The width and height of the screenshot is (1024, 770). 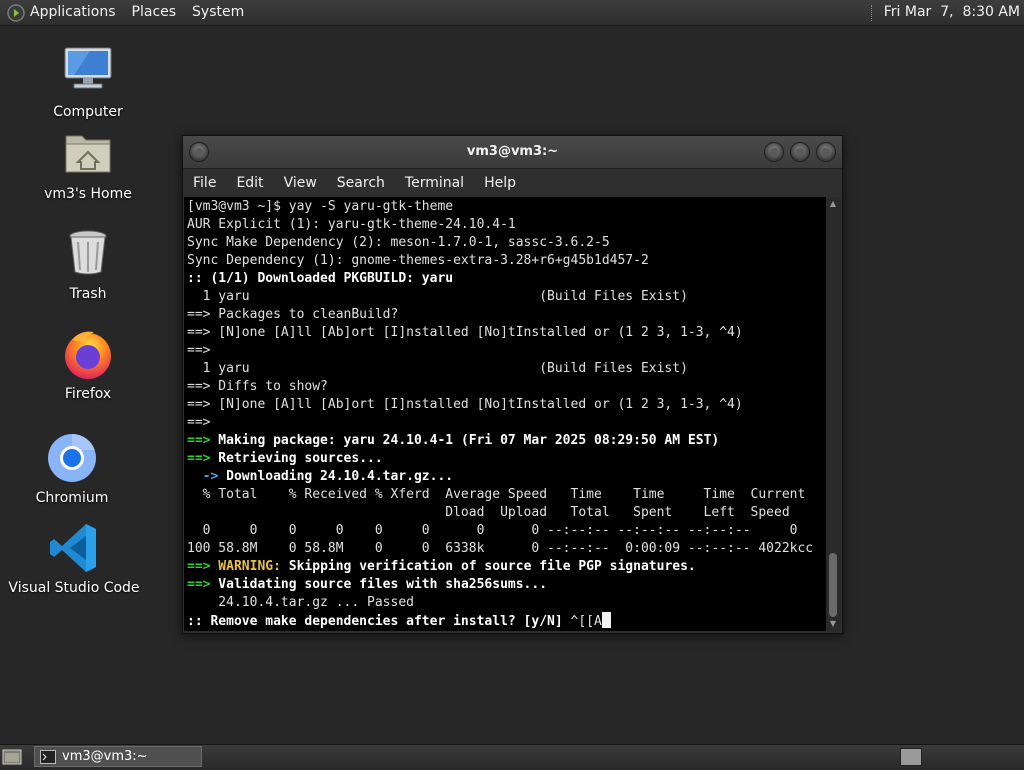 What do you see at coordinates (88, 394) in the screenshot?
I see `desktop-icon-label: Firefox` at bounding box center [88, 394].